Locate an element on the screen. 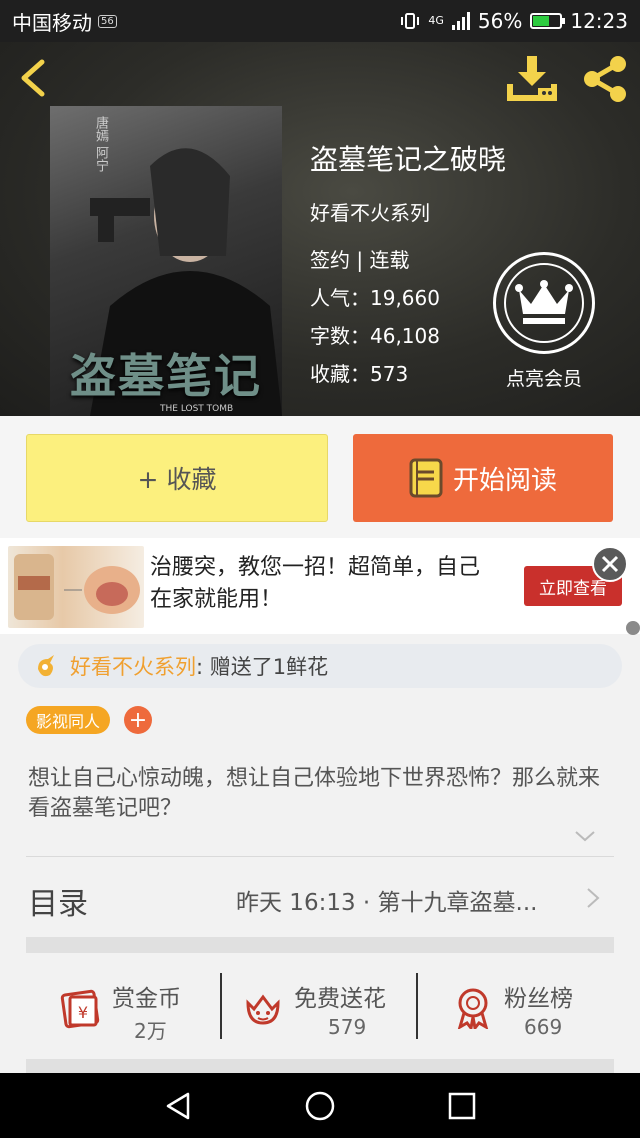 The width and height of the screenshot is (640, 1138). fan-ranking-title: 粉丝榜 is located at coordinates (538, 999).